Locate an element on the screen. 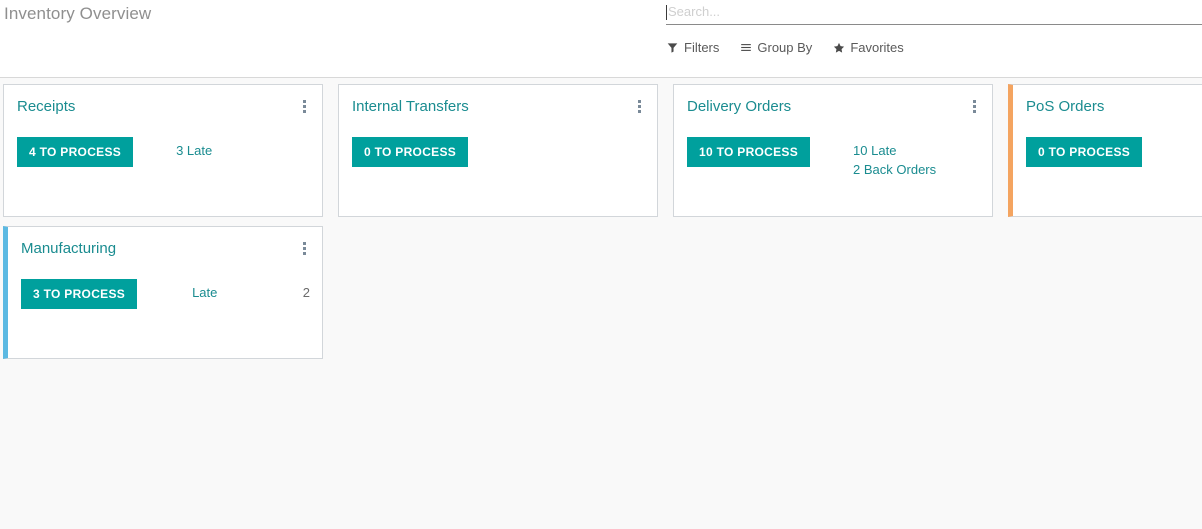  kanban-card-pos-orders: PoS Orders 0 TO PROCESS is located at coordinates (1105, 150).